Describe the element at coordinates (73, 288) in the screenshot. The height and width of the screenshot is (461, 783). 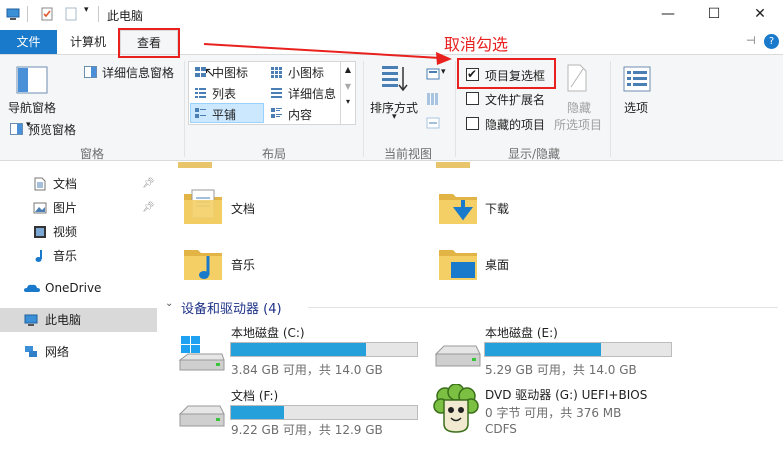
I see `nav-item-onedrive: OneDrive` at that location.